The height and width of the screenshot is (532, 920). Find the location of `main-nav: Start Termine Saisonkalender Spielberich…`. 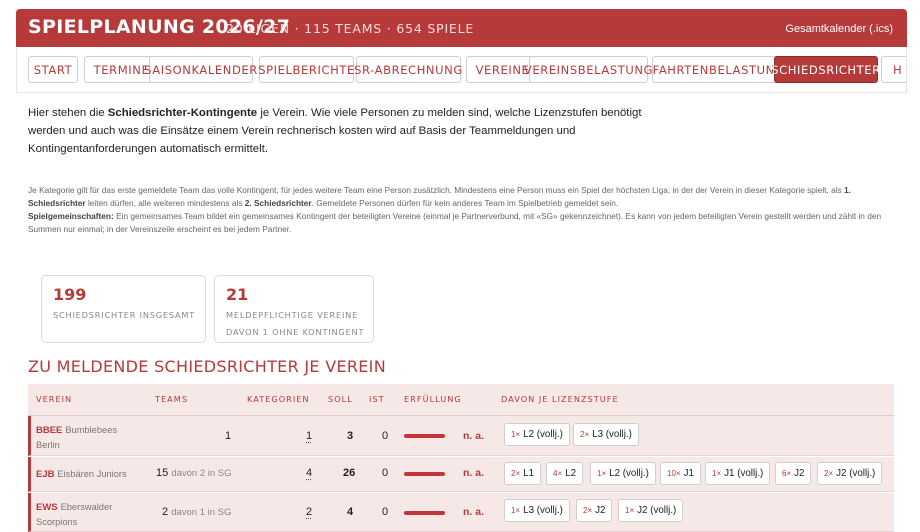

main-nav: Start Termine Saisonkalender Spielberich… is located at coordinates (461, 70).